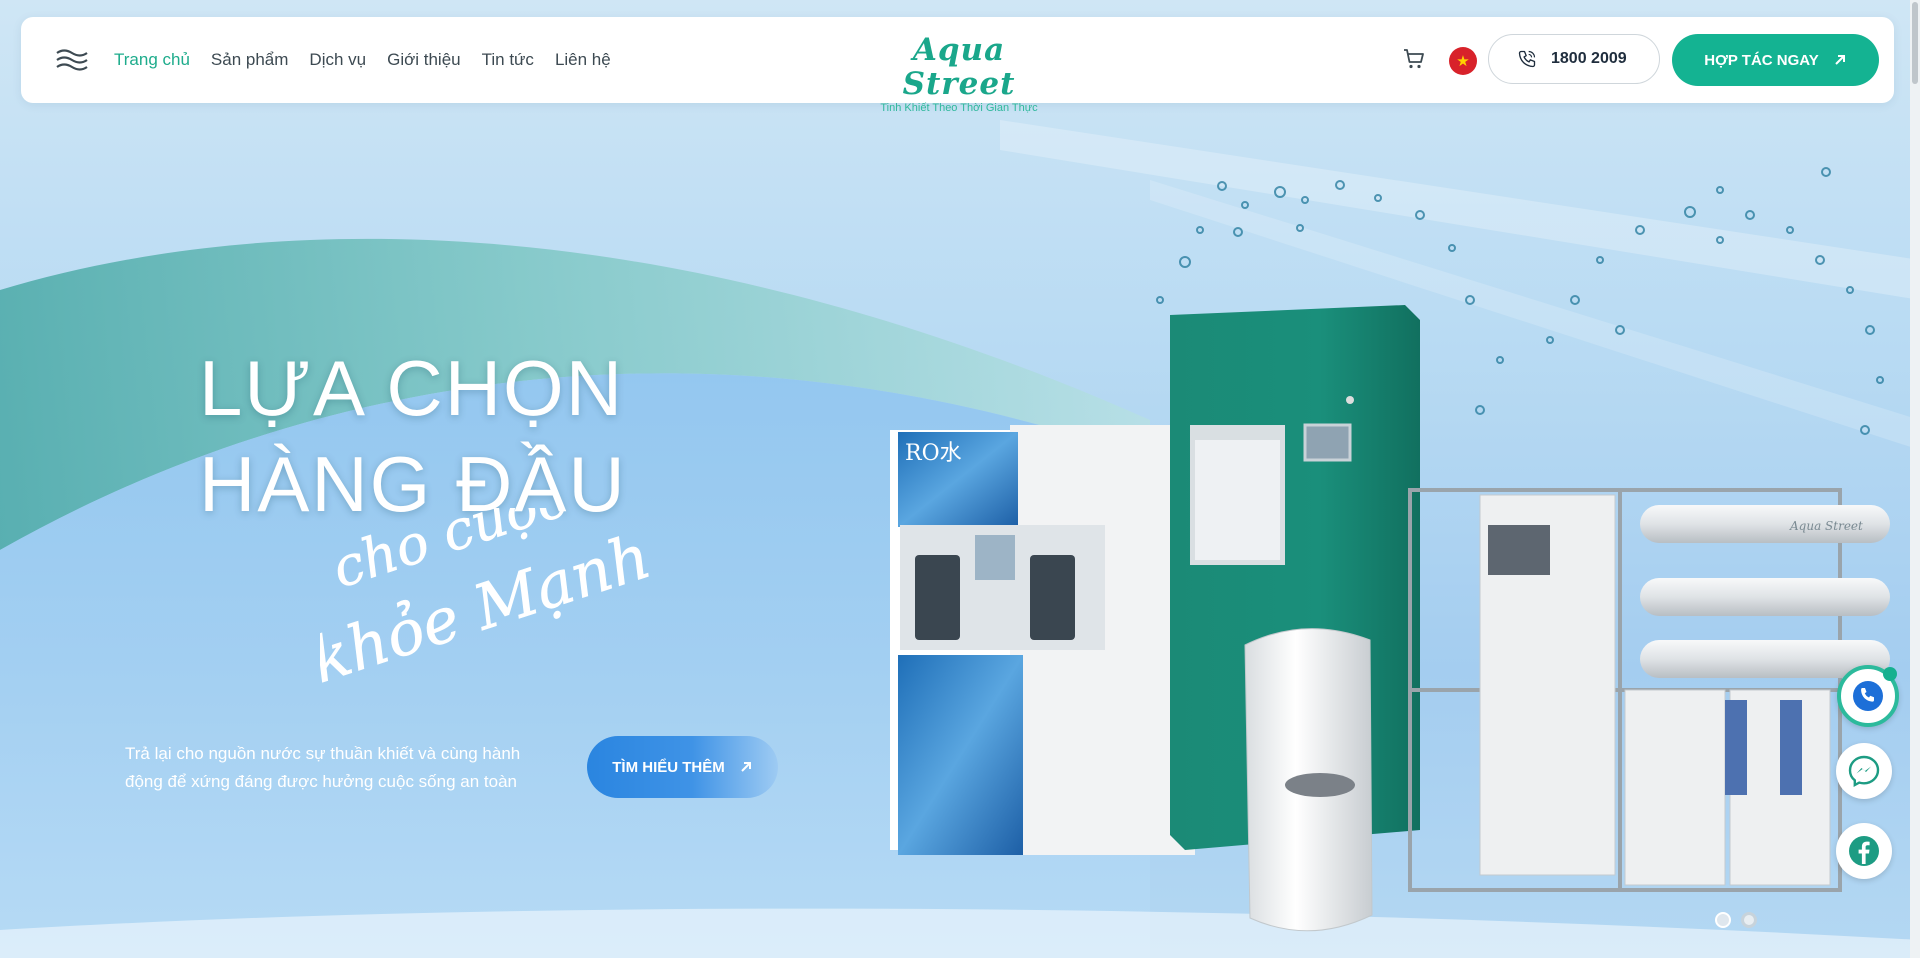  I want to click on nav-item-contact: Liên hệ, so click(583, 60).